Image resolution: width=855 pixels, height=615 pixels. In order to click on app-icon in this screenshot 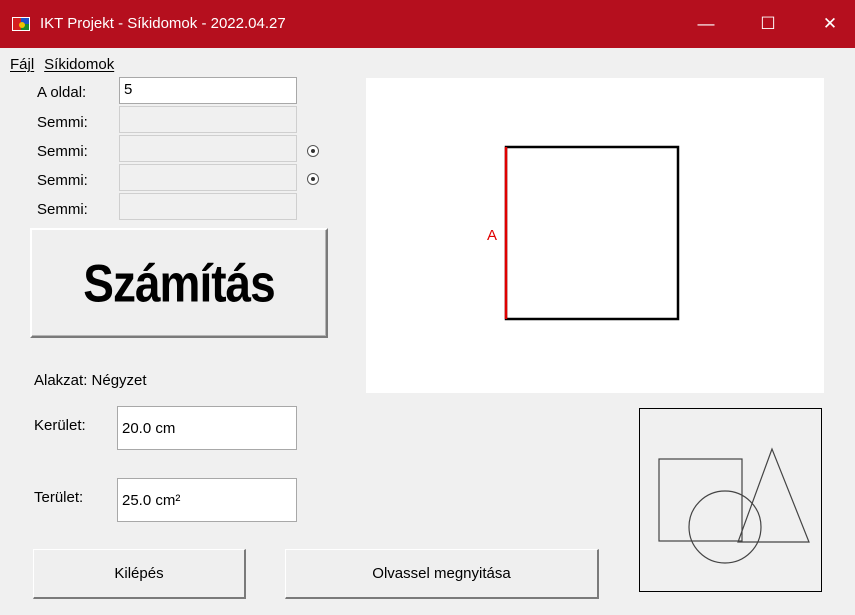, I will do `click(21, 24)`.